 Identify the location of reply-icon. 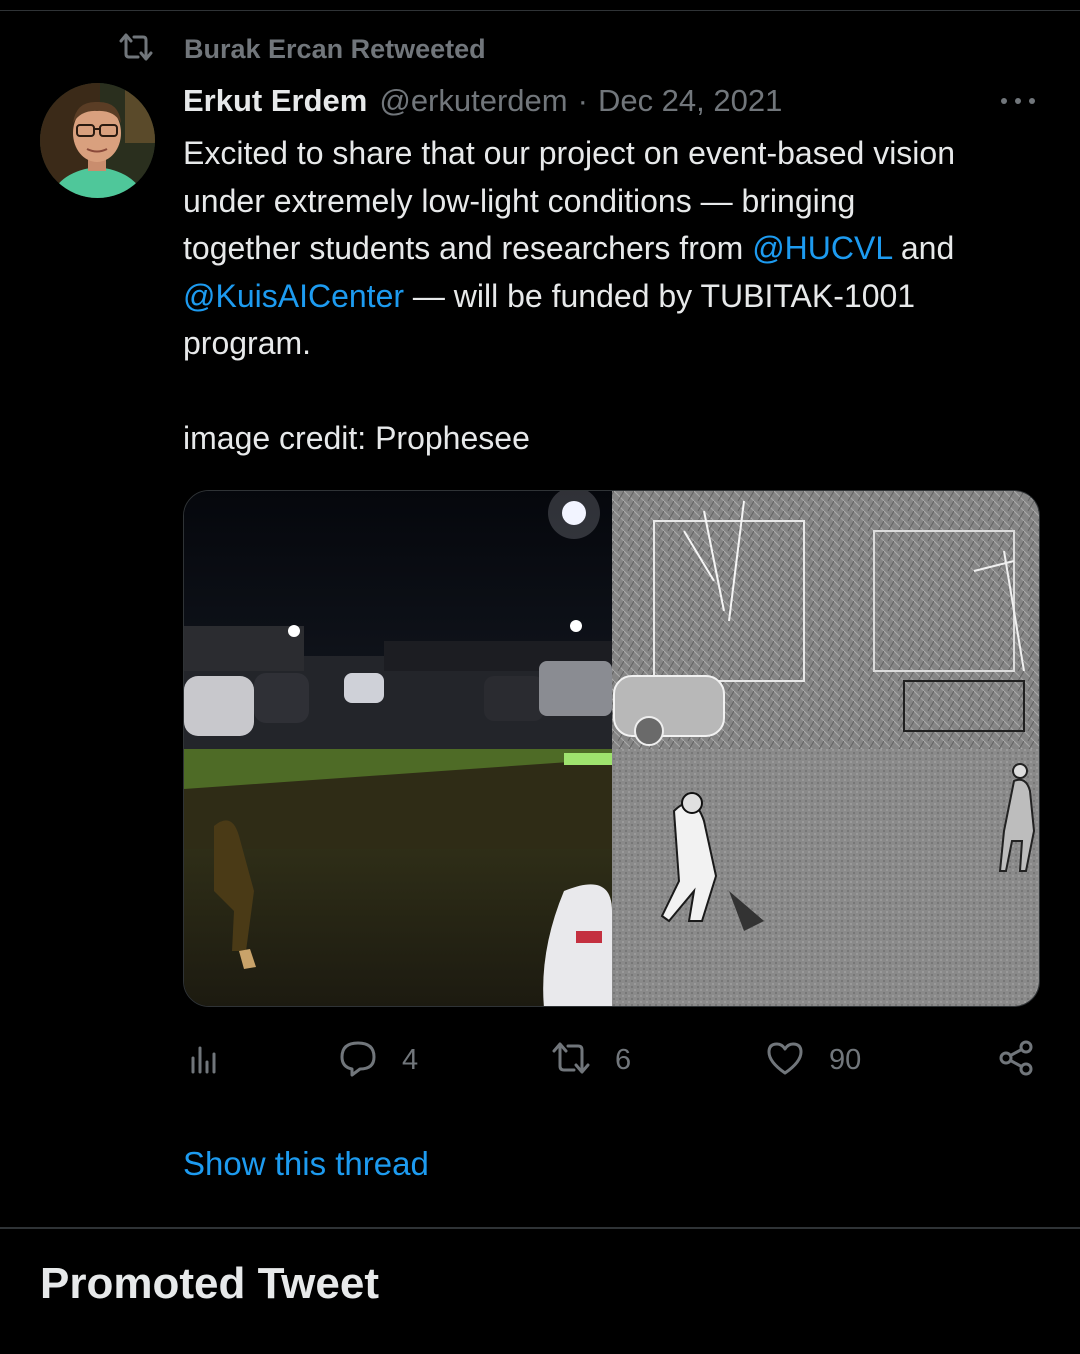
(358, 1060).